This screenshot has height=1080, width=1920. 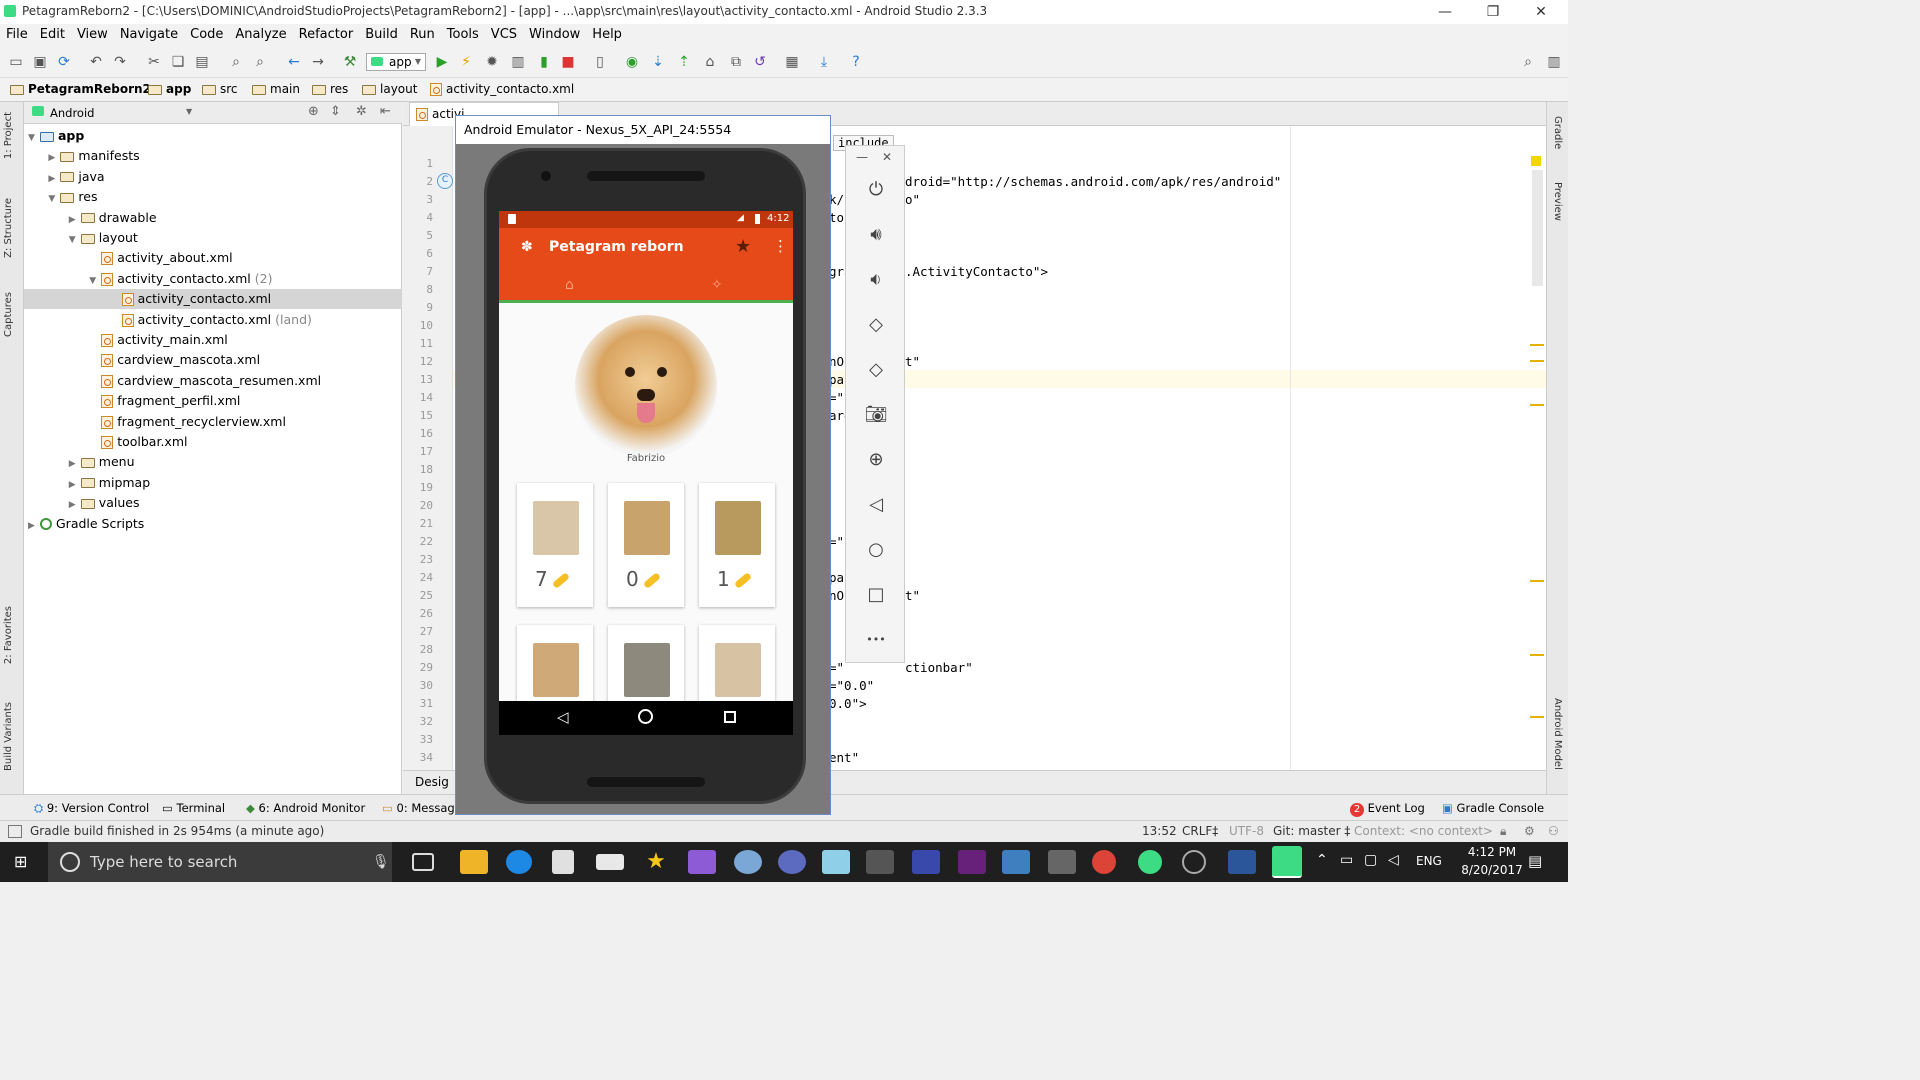 What do you see at coordinates (149, 34) in the screenshot?
I see `menu-navigate: Navigate` at bounding box center [149, 34].